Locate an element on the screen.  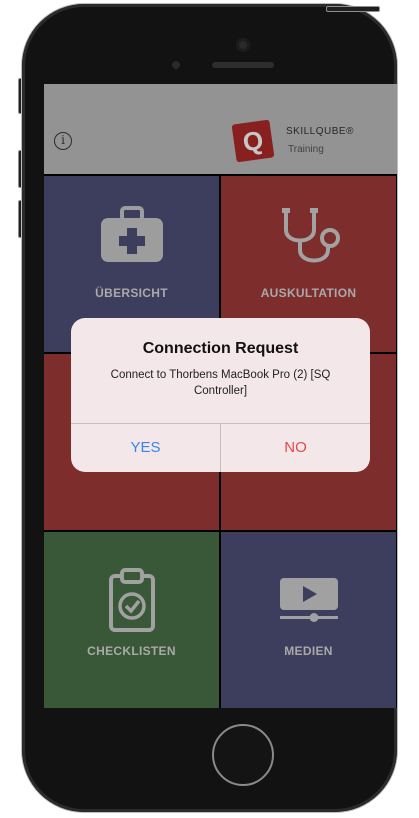
home-button is located at coordinates (243, 755).